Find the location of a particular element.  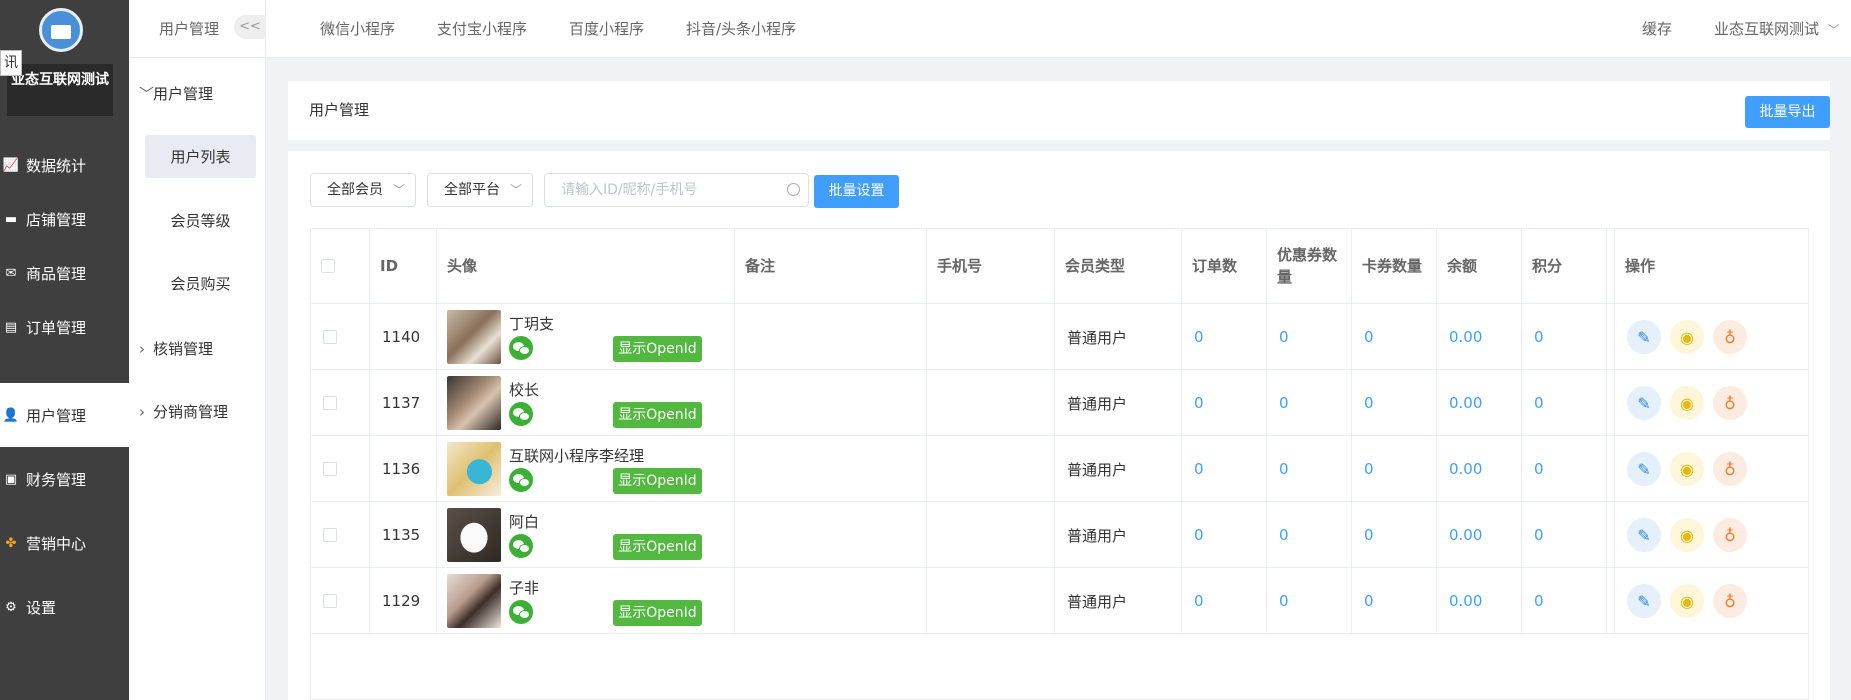

user-nickname: 丁玥支 is located at coordinates (532, 324).